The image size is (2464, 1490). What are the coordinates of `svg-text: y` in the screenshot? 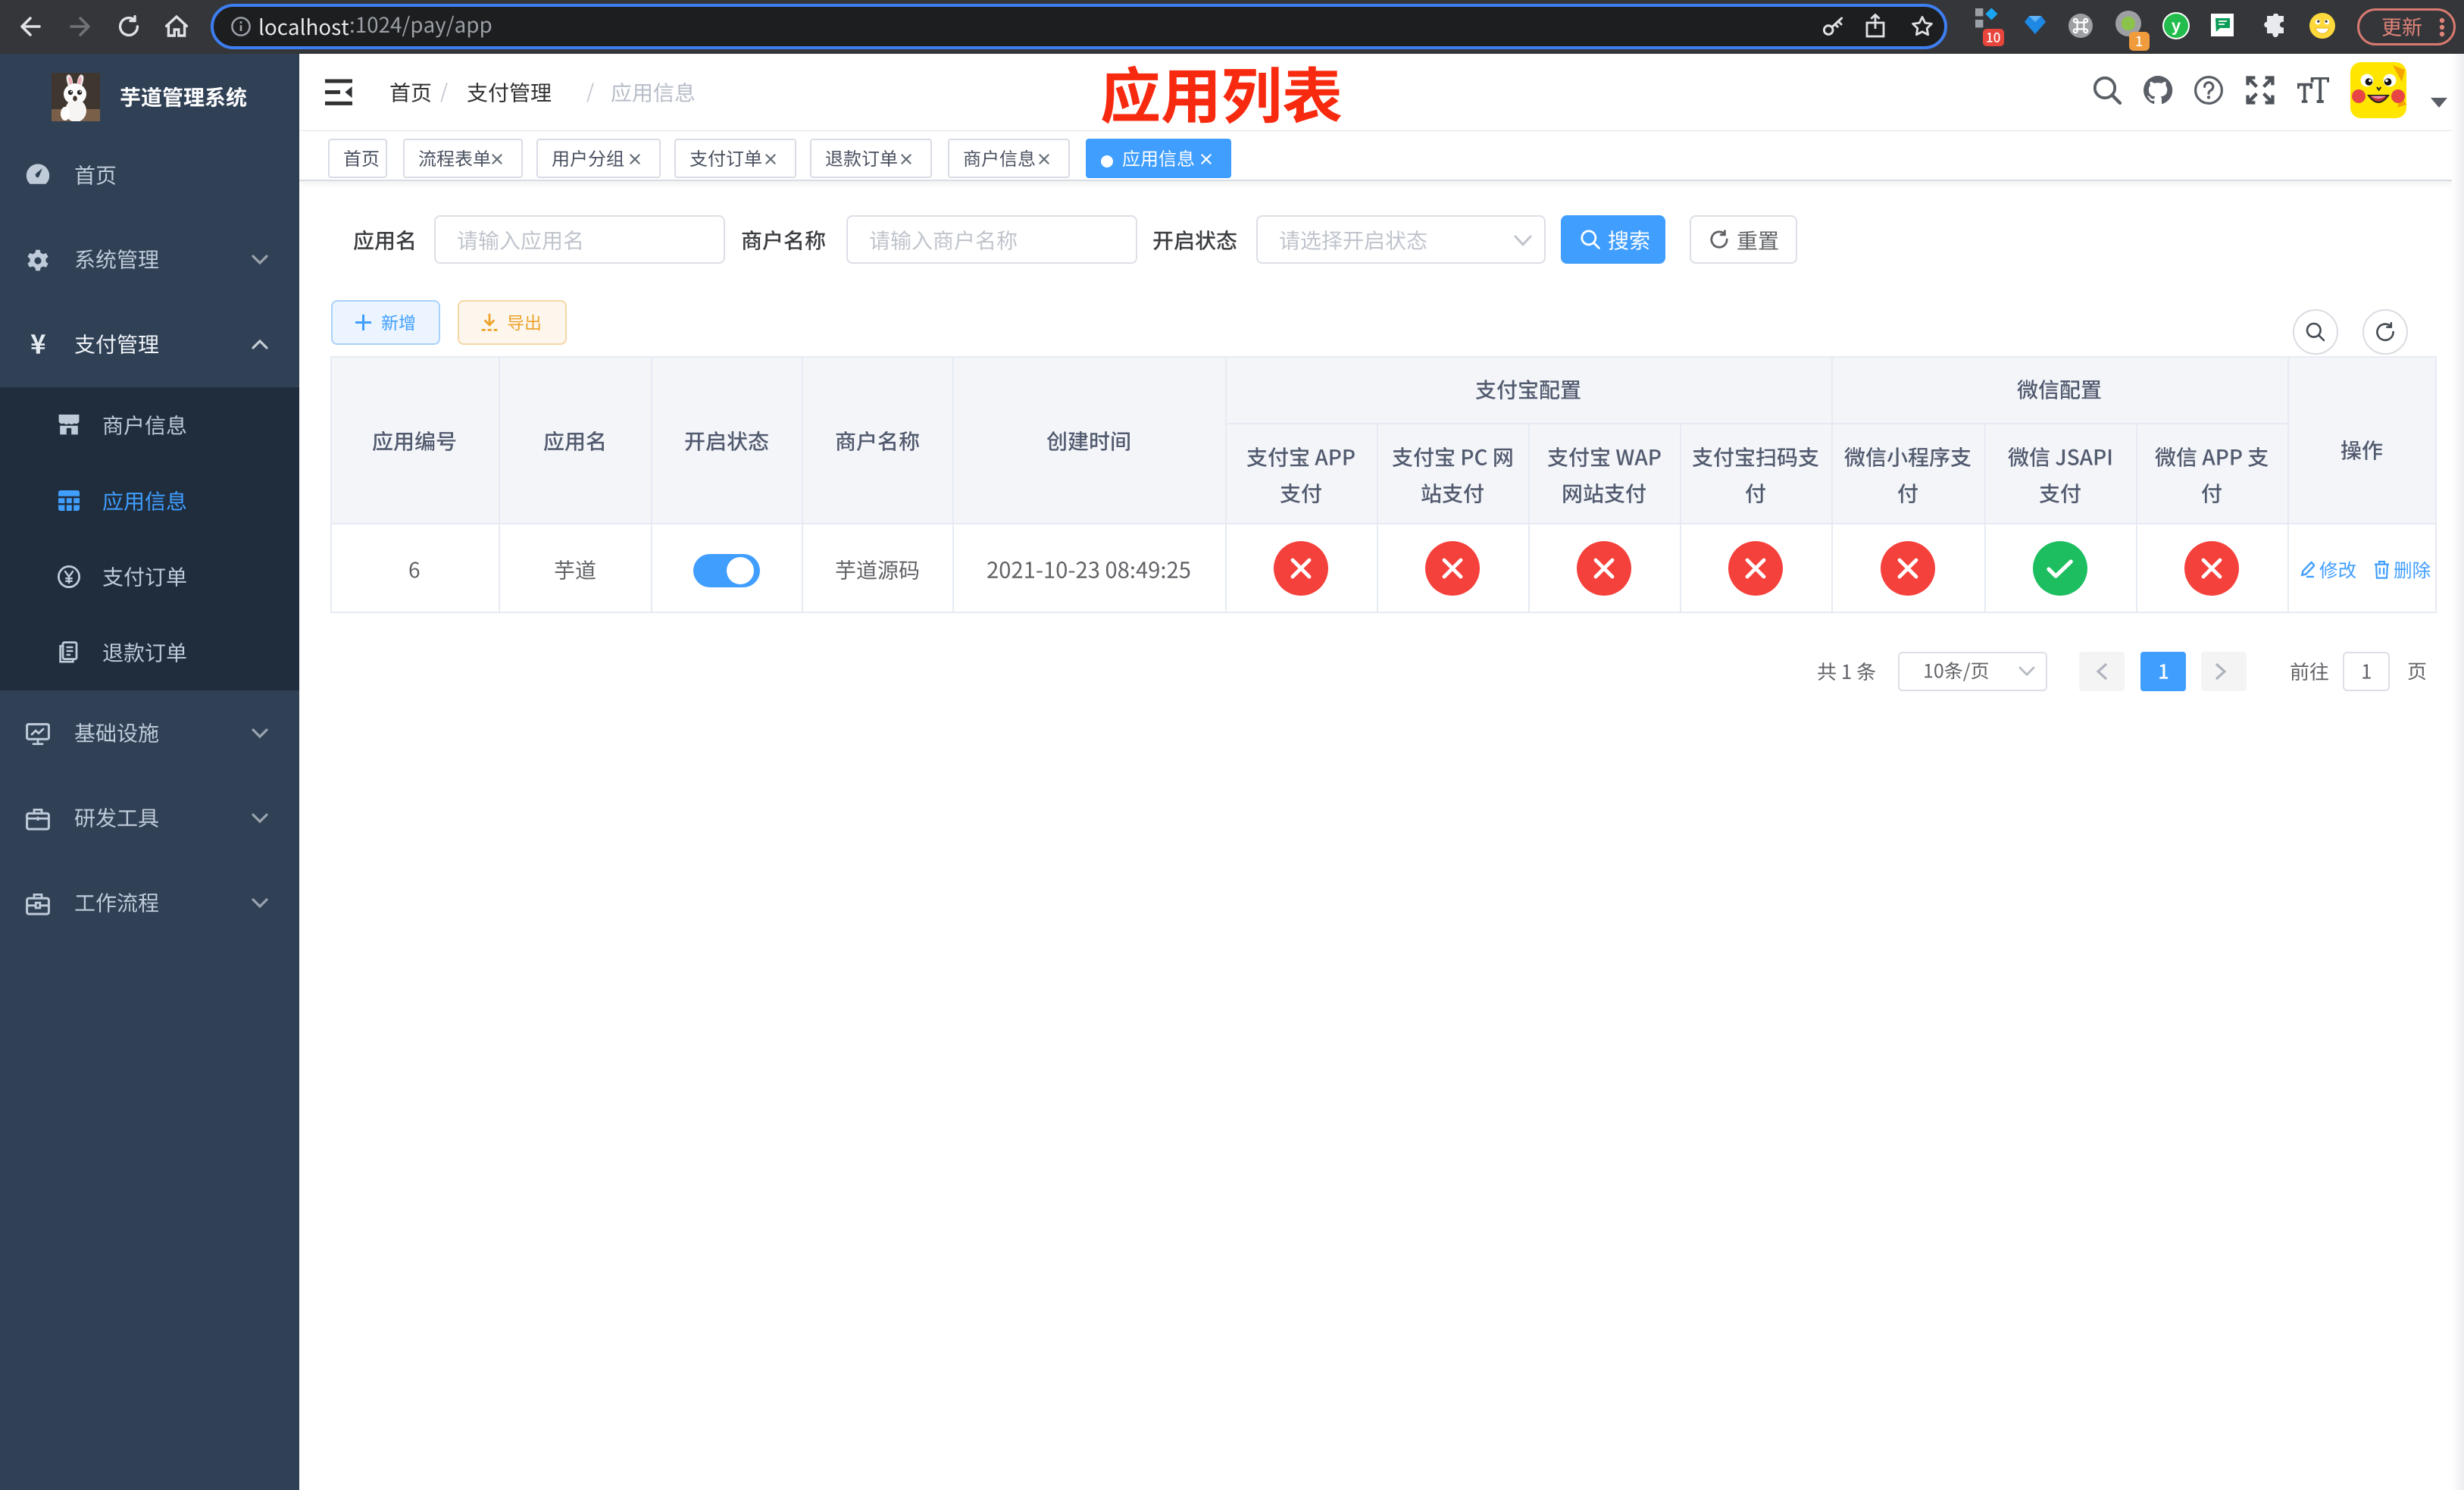 It's located at (2176, 27).